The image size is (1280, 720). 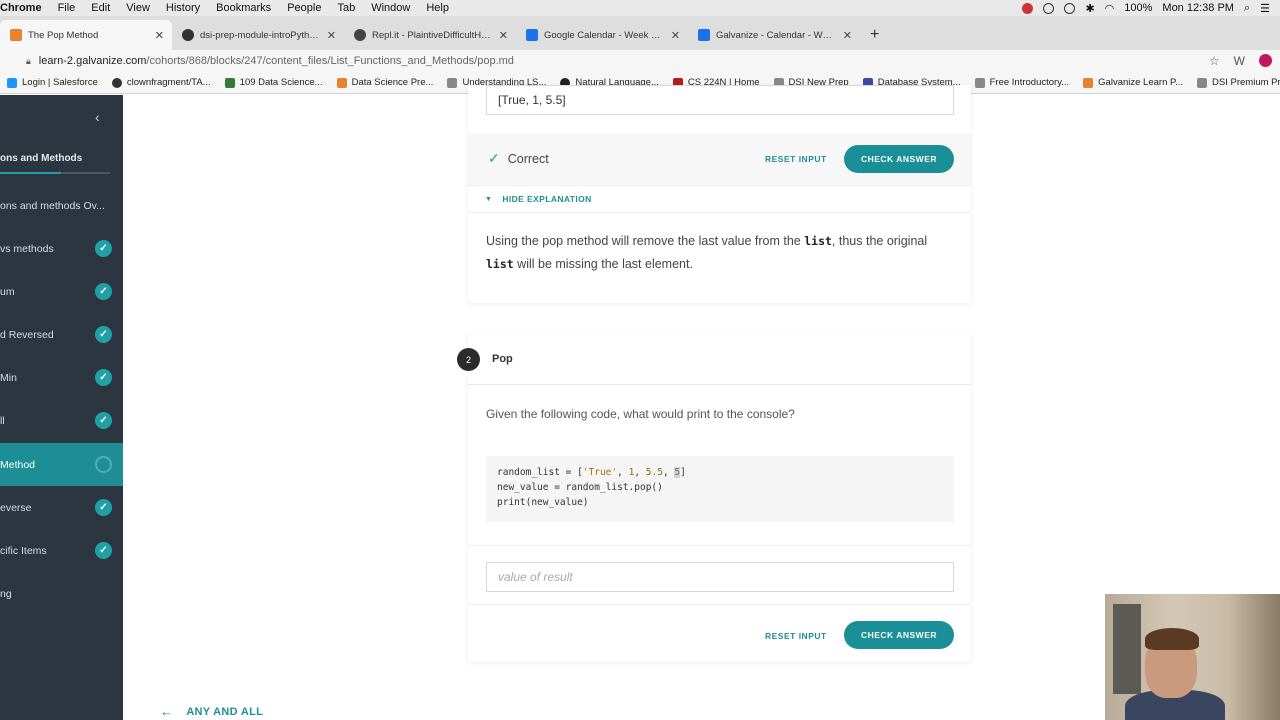 I want to click on tab-pop-method: The Pop Method ✕, so click(x=86, y=35).